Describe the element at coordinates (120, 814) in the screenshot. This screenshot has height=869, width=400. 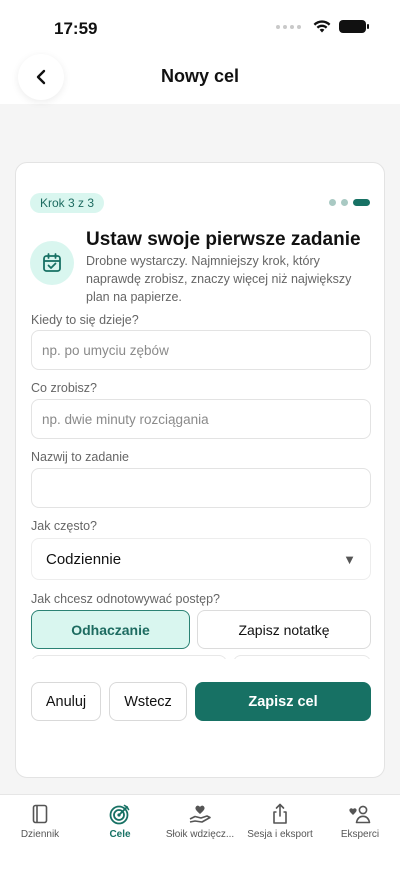
I see `target-icon` at that location.